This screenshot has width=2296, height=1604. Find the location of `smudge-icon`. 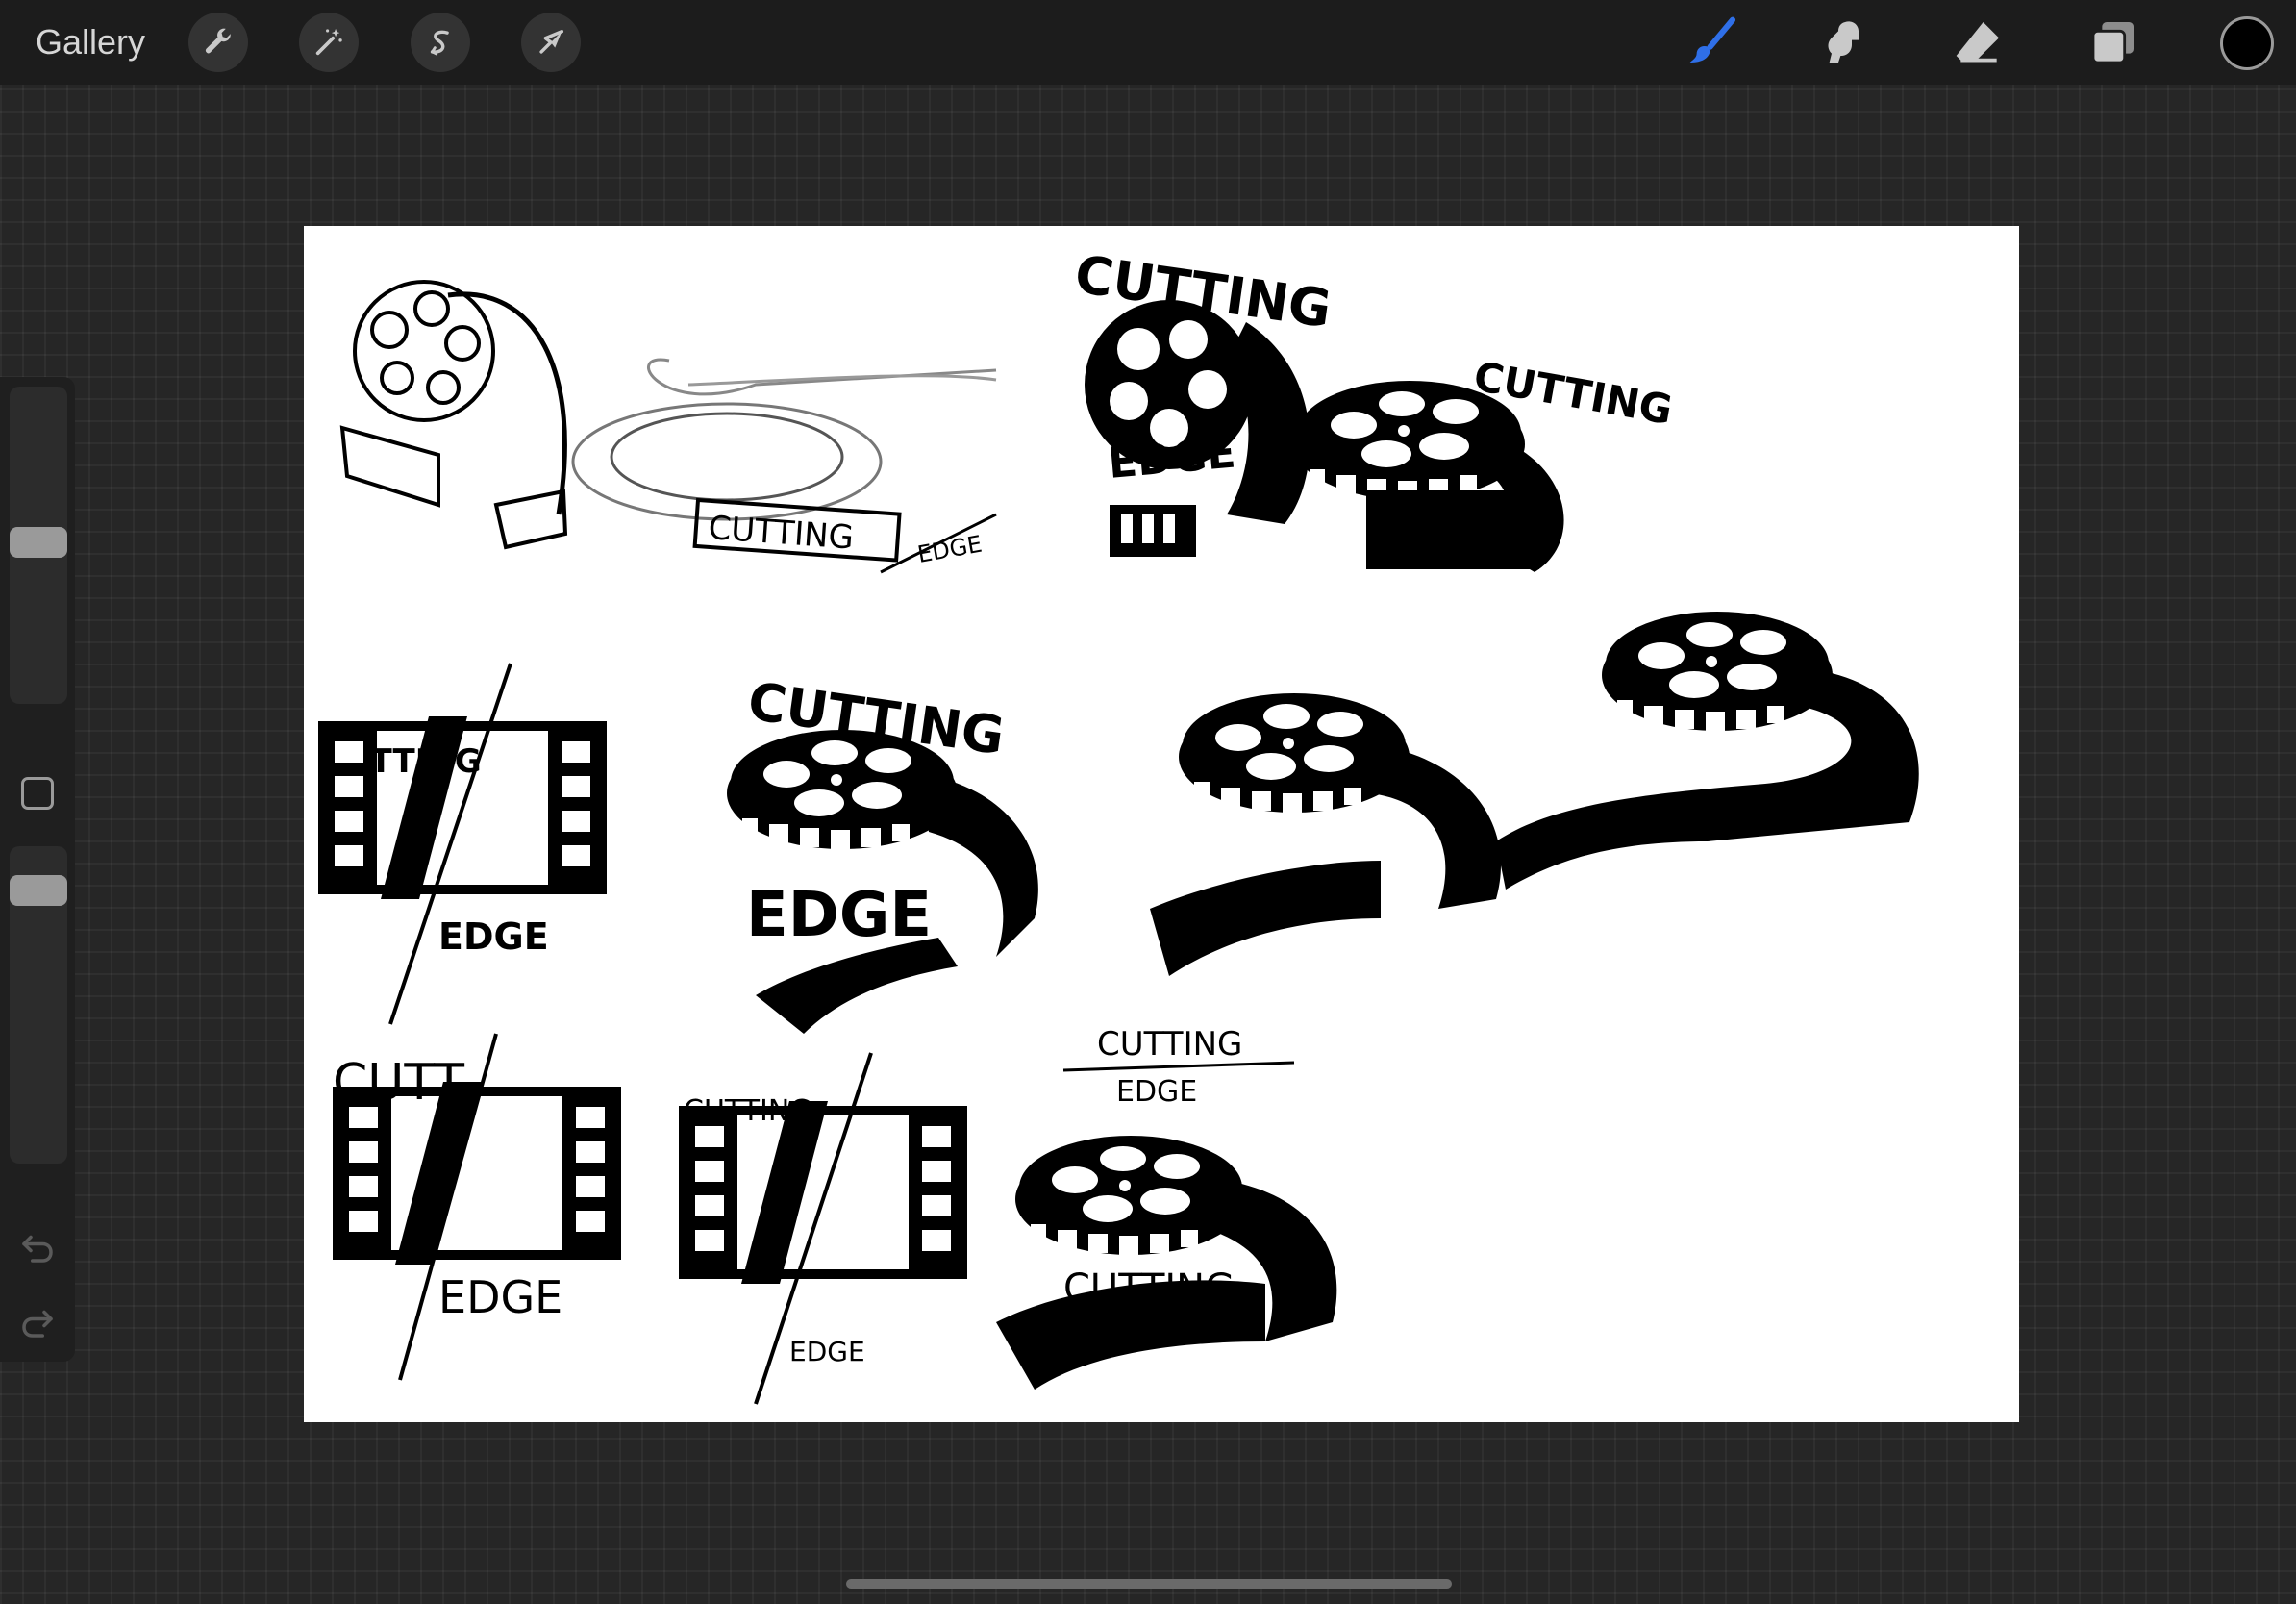

smudge-icon is located at coordinates (1843, 42).